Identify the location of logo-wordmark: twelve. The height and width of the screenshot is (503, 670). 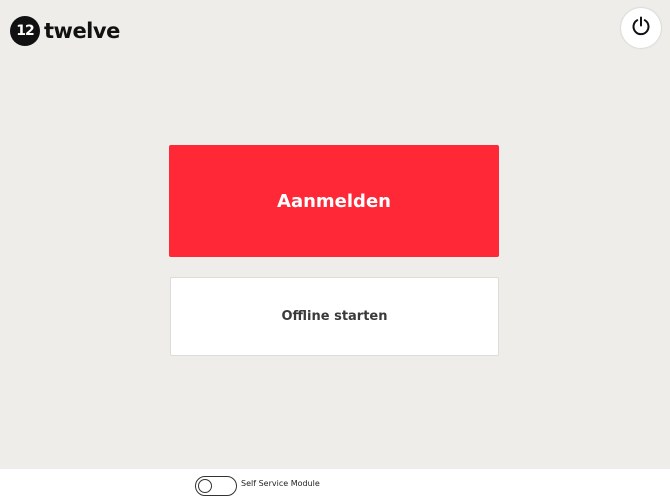
(82, 31).